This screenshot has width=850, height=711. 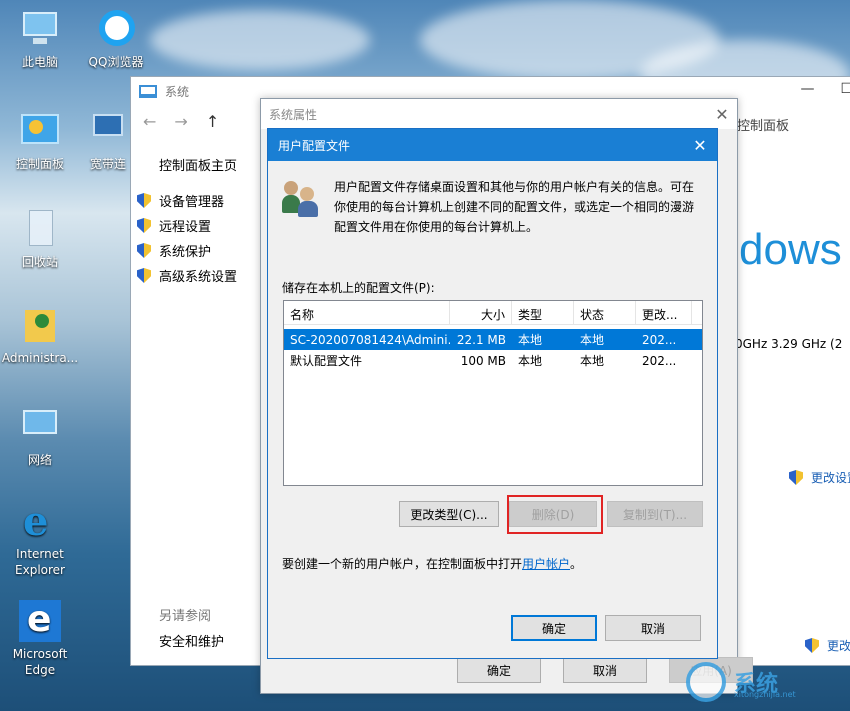 I want to click on desktop-icon-label: Microsoft Edge, so click(x=40, y=662).